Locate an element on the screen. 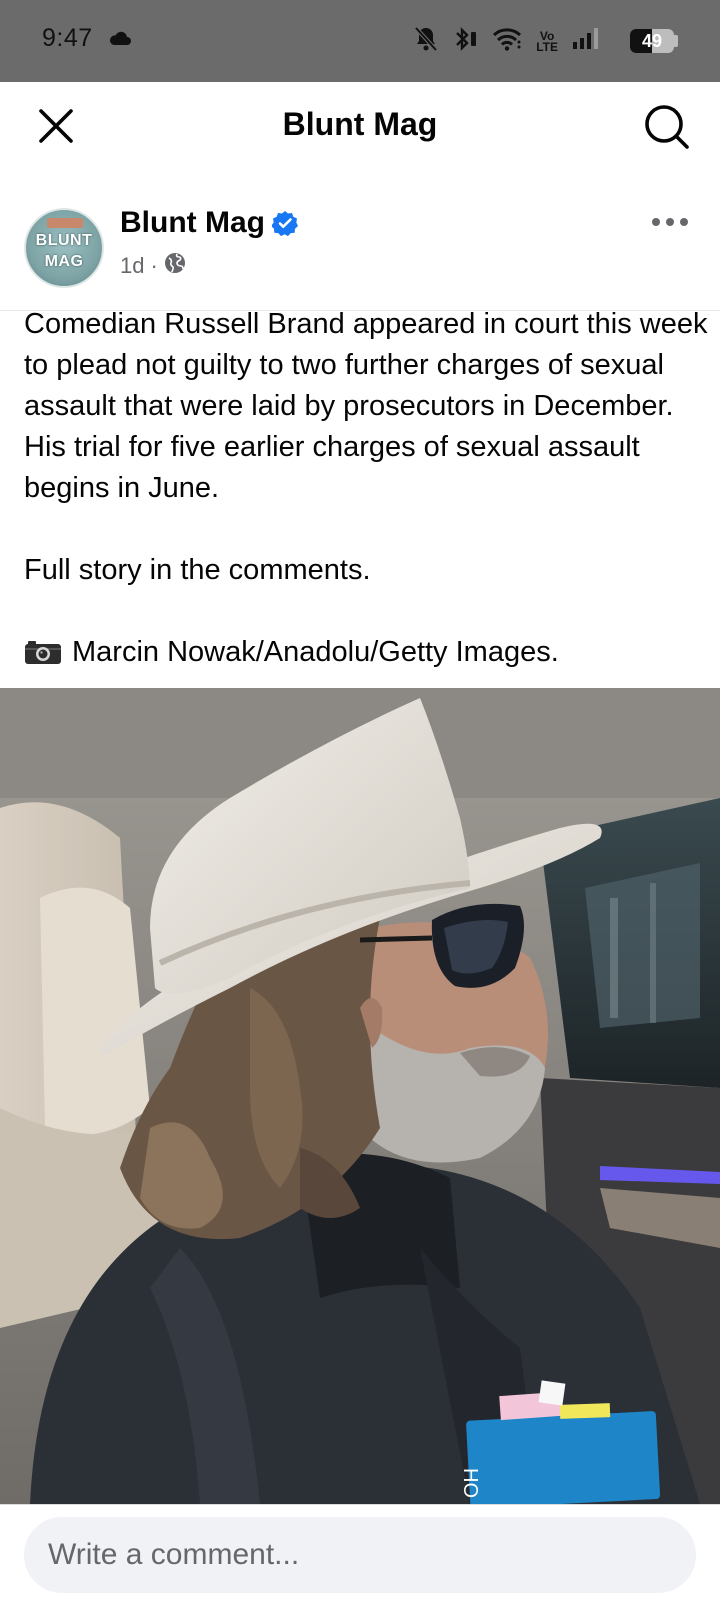 The width and height of the screenshot is (720, 1604). avatar: BLUNT MAG is located at coordinates (64, 248).